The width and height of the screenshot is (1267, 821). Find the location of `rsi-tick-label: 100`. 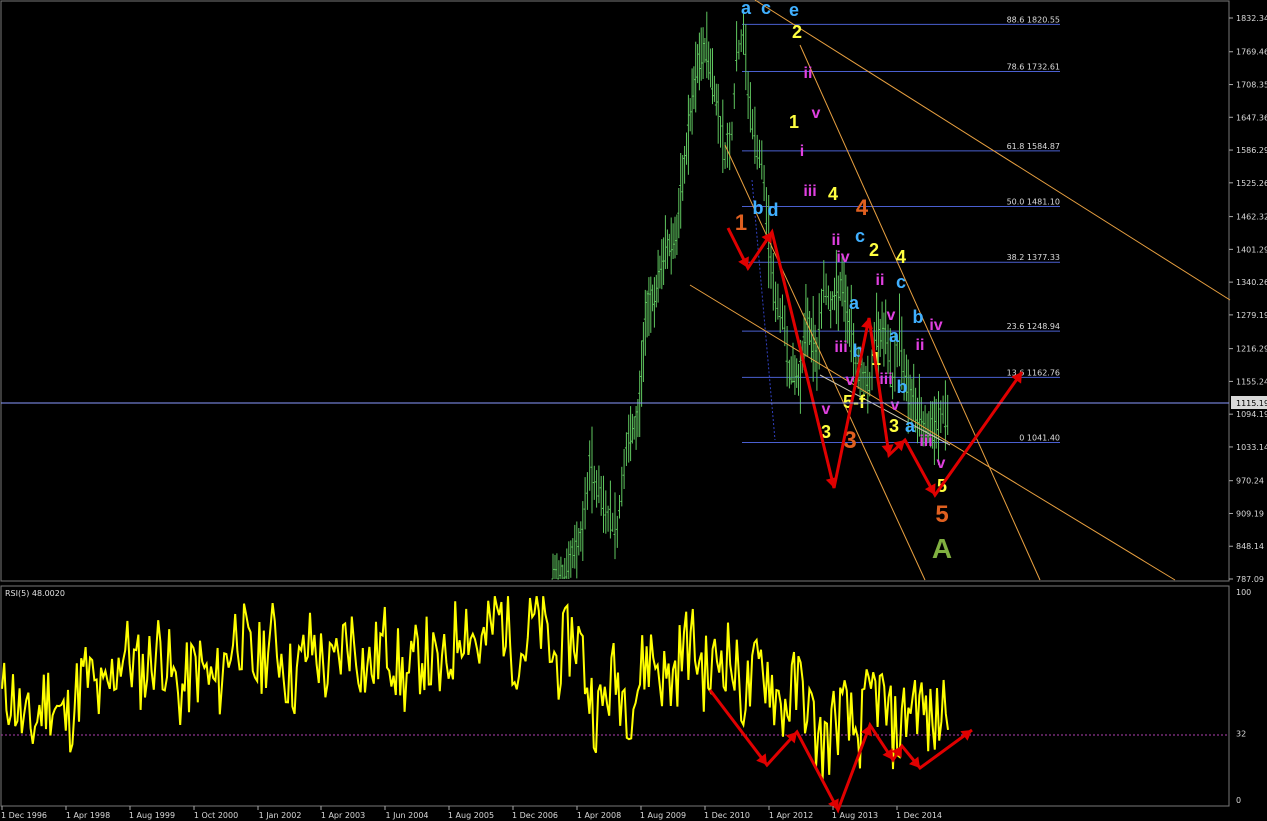

rsi-tick-label: 100 is located at coordinates (1243, 592).